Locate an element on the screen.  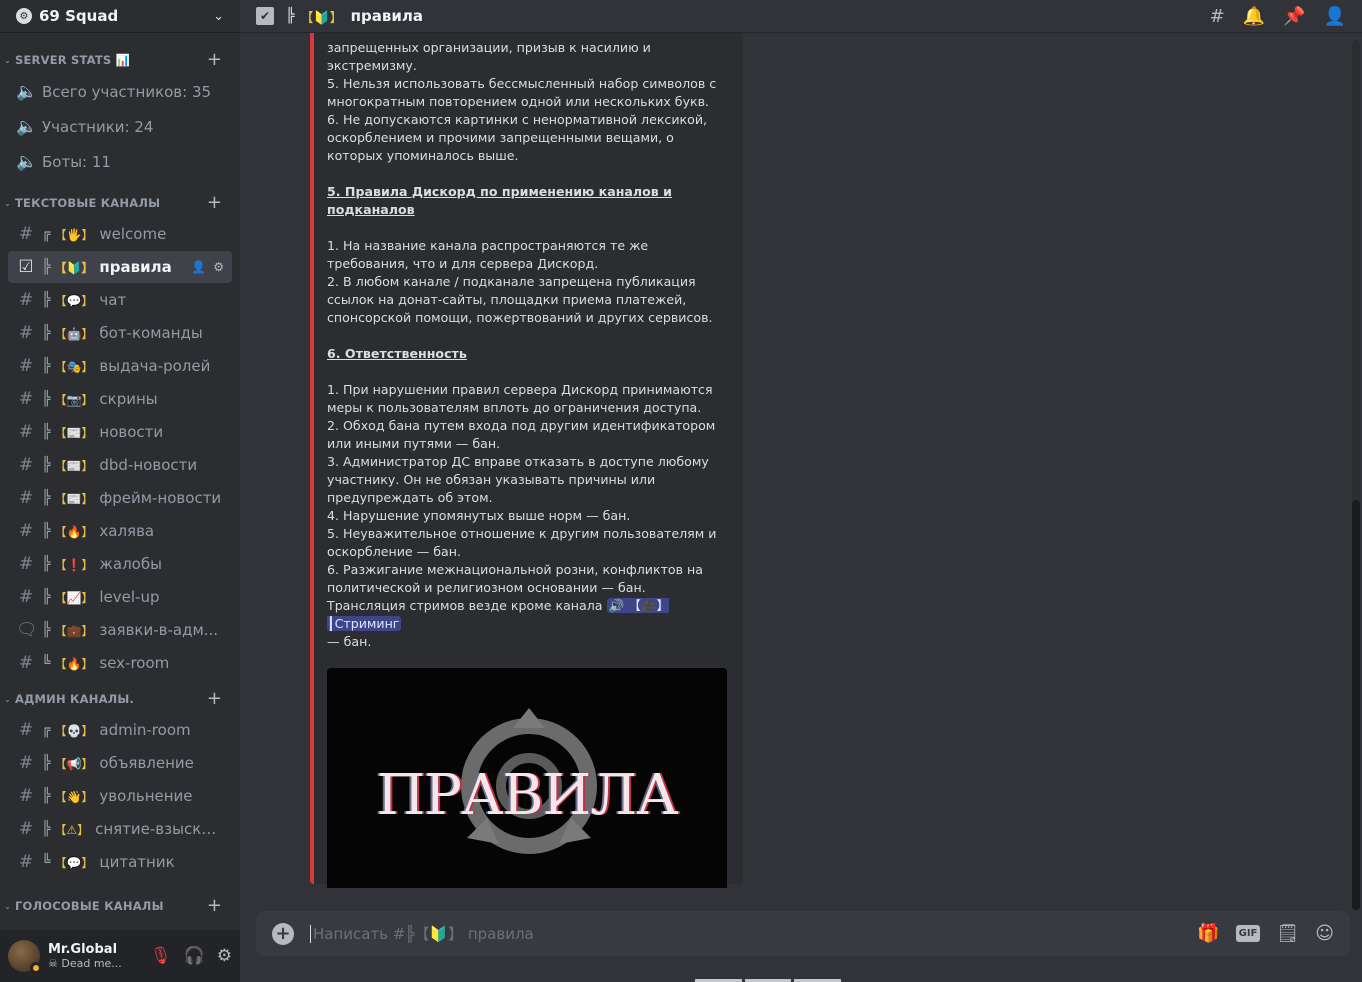
channel-emoji: 【🎭】 is located at coordinates (74, 366).